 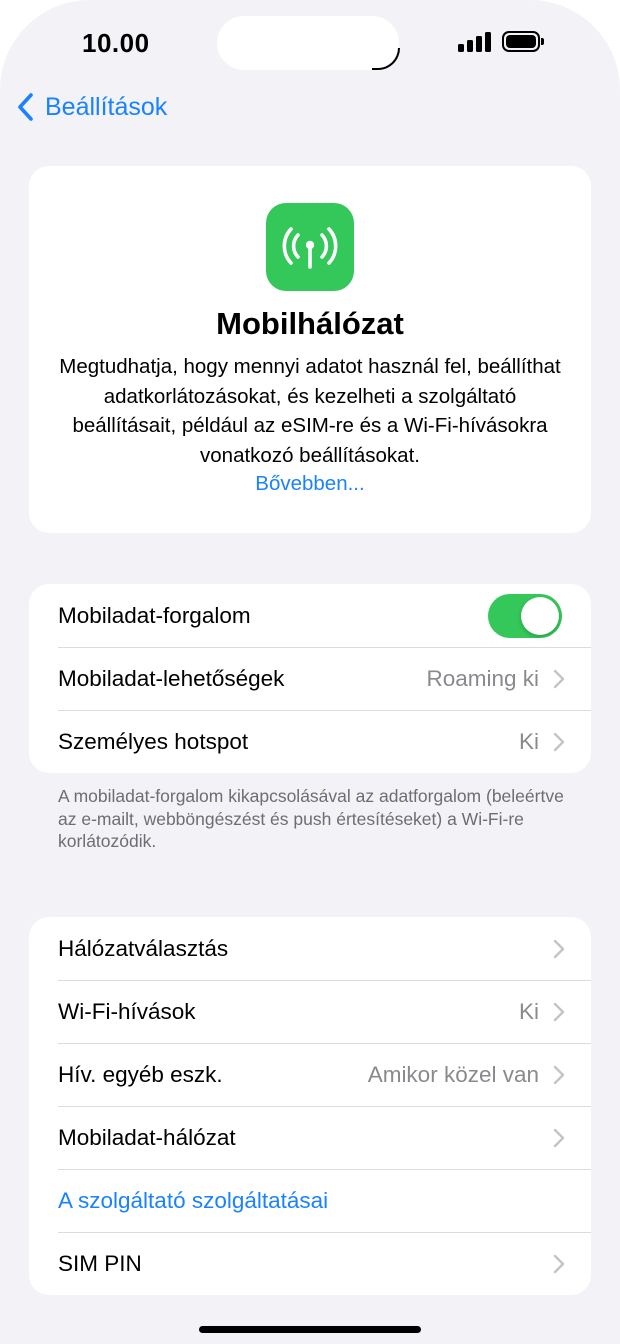 What do you see at coordinates (453, 1074) in the screenshot?
I see `row-value: Amikor közel van` at bounding box center [453, 1074].